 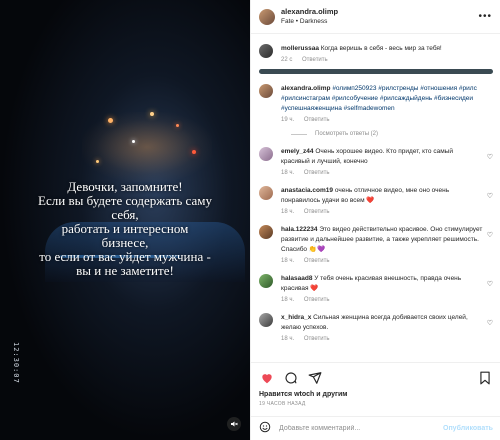 I want to click on view-replies-button: Посмотреть ответы (2), so click(x=395, y=134).